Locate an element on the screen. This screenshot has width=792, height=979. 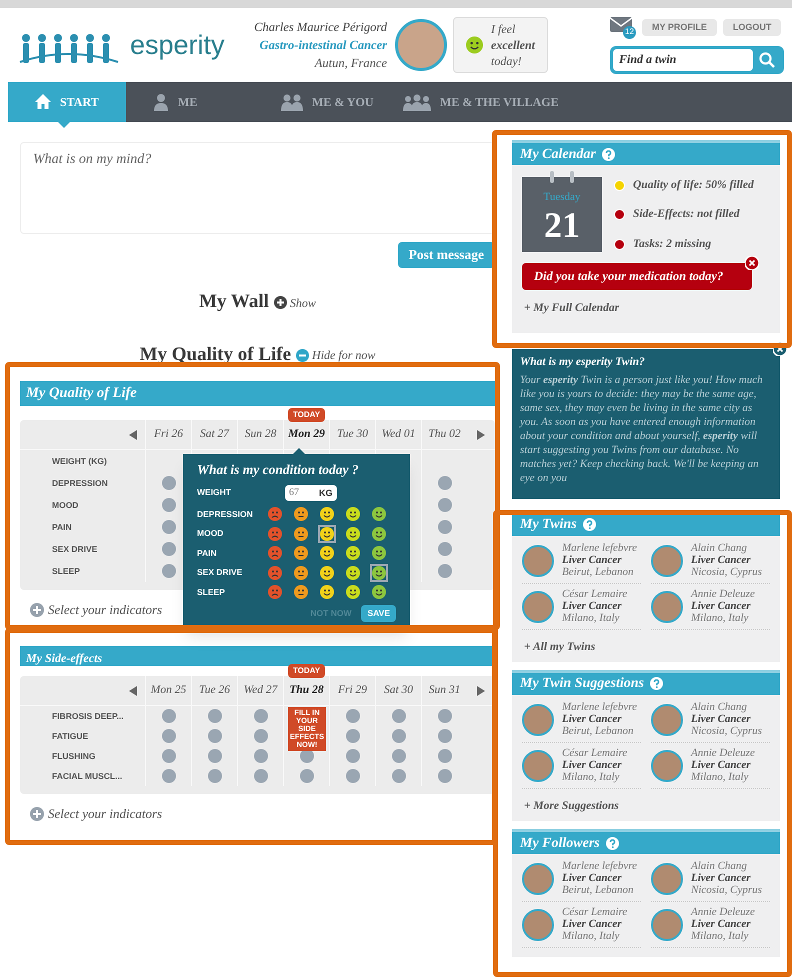
save-button: SAVE is located at coordinates (378, 613).